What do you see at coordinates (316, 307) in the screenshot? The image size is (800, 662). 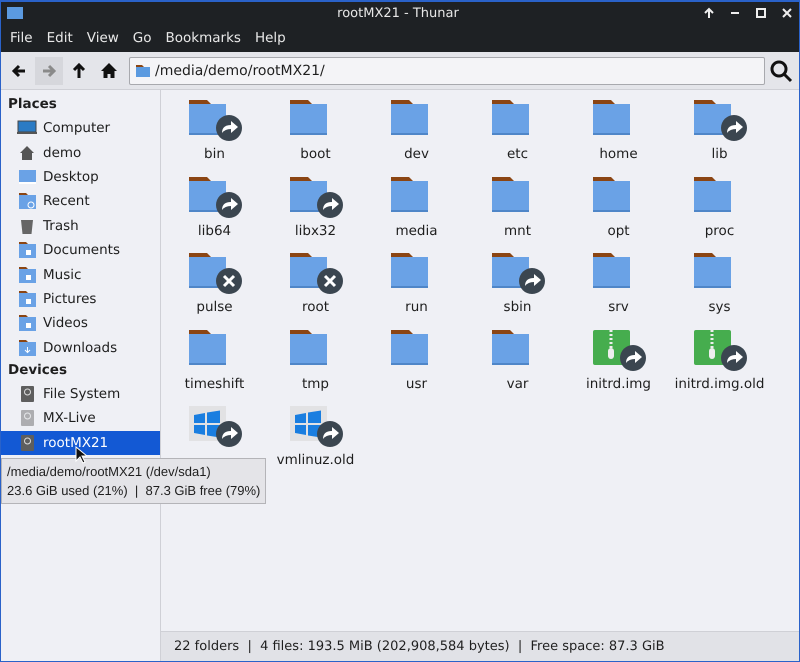 I see `file-name: root` at bounding box center [316, 307].